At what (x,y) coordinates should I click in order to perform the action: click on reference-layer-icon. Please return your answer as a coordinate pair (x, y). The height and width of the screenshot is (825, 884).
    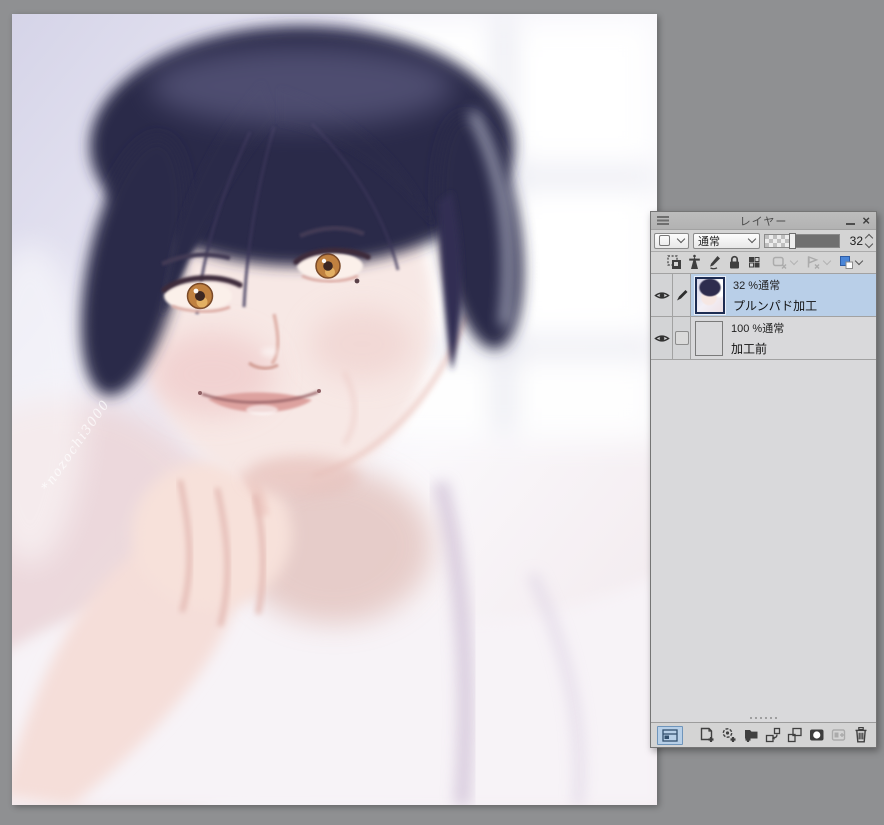
    Looking at the image, I should click on (694, 261).